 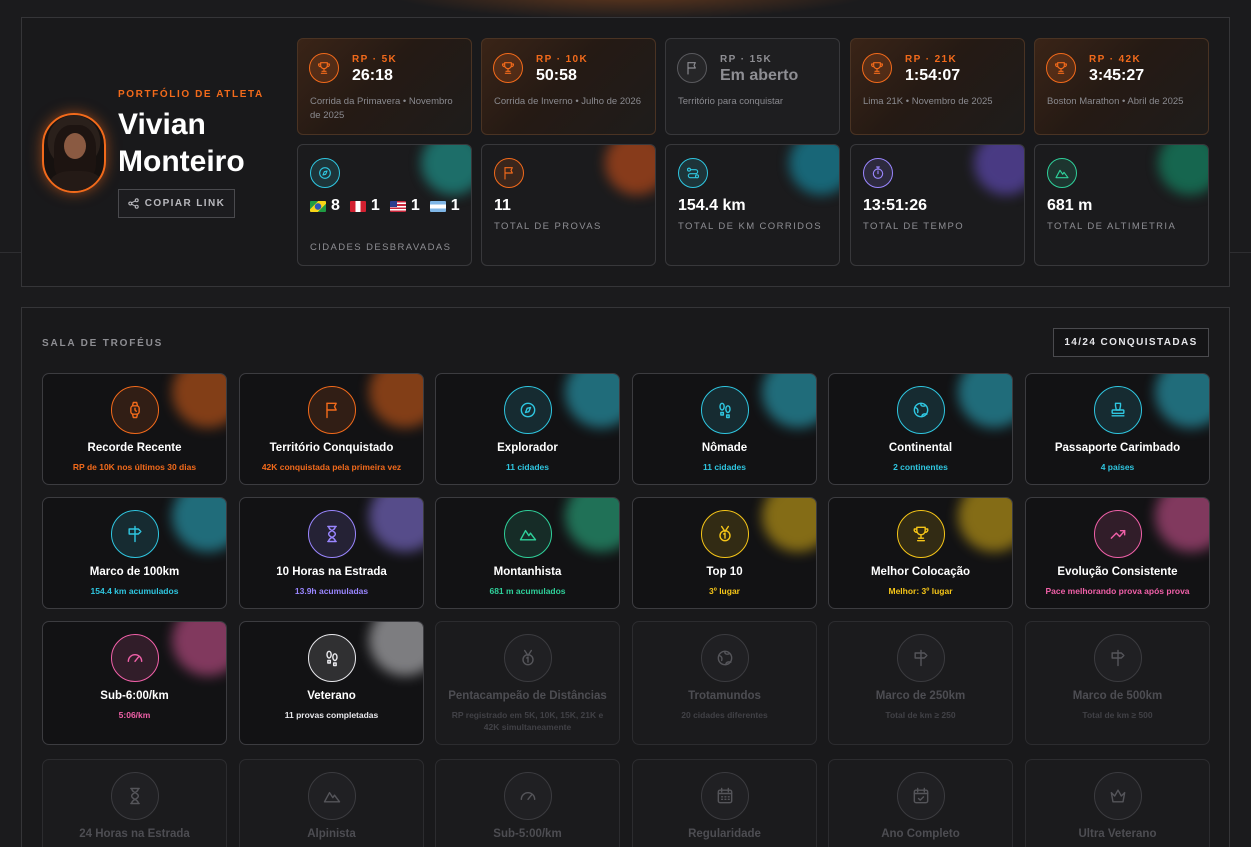 What do you see at coordinates (914, 226) in the screenshot?
I see `stat-label: TOTAL DE TEMPO` at bounding box center [914, 226].